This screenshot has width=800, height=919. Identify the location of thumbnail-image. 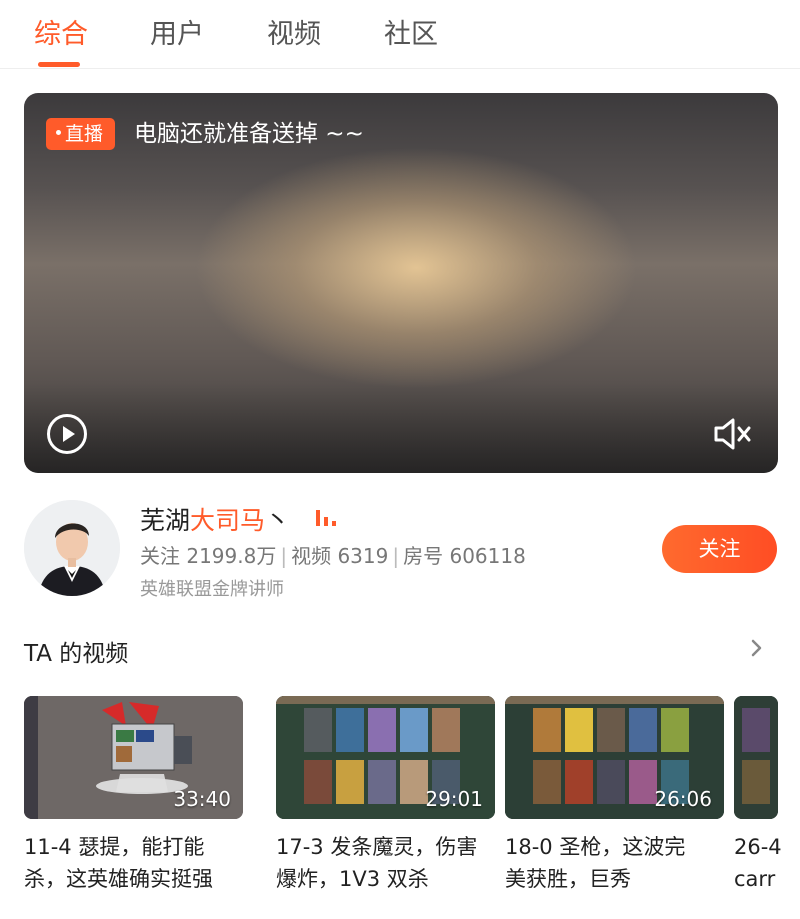
(756, 757).